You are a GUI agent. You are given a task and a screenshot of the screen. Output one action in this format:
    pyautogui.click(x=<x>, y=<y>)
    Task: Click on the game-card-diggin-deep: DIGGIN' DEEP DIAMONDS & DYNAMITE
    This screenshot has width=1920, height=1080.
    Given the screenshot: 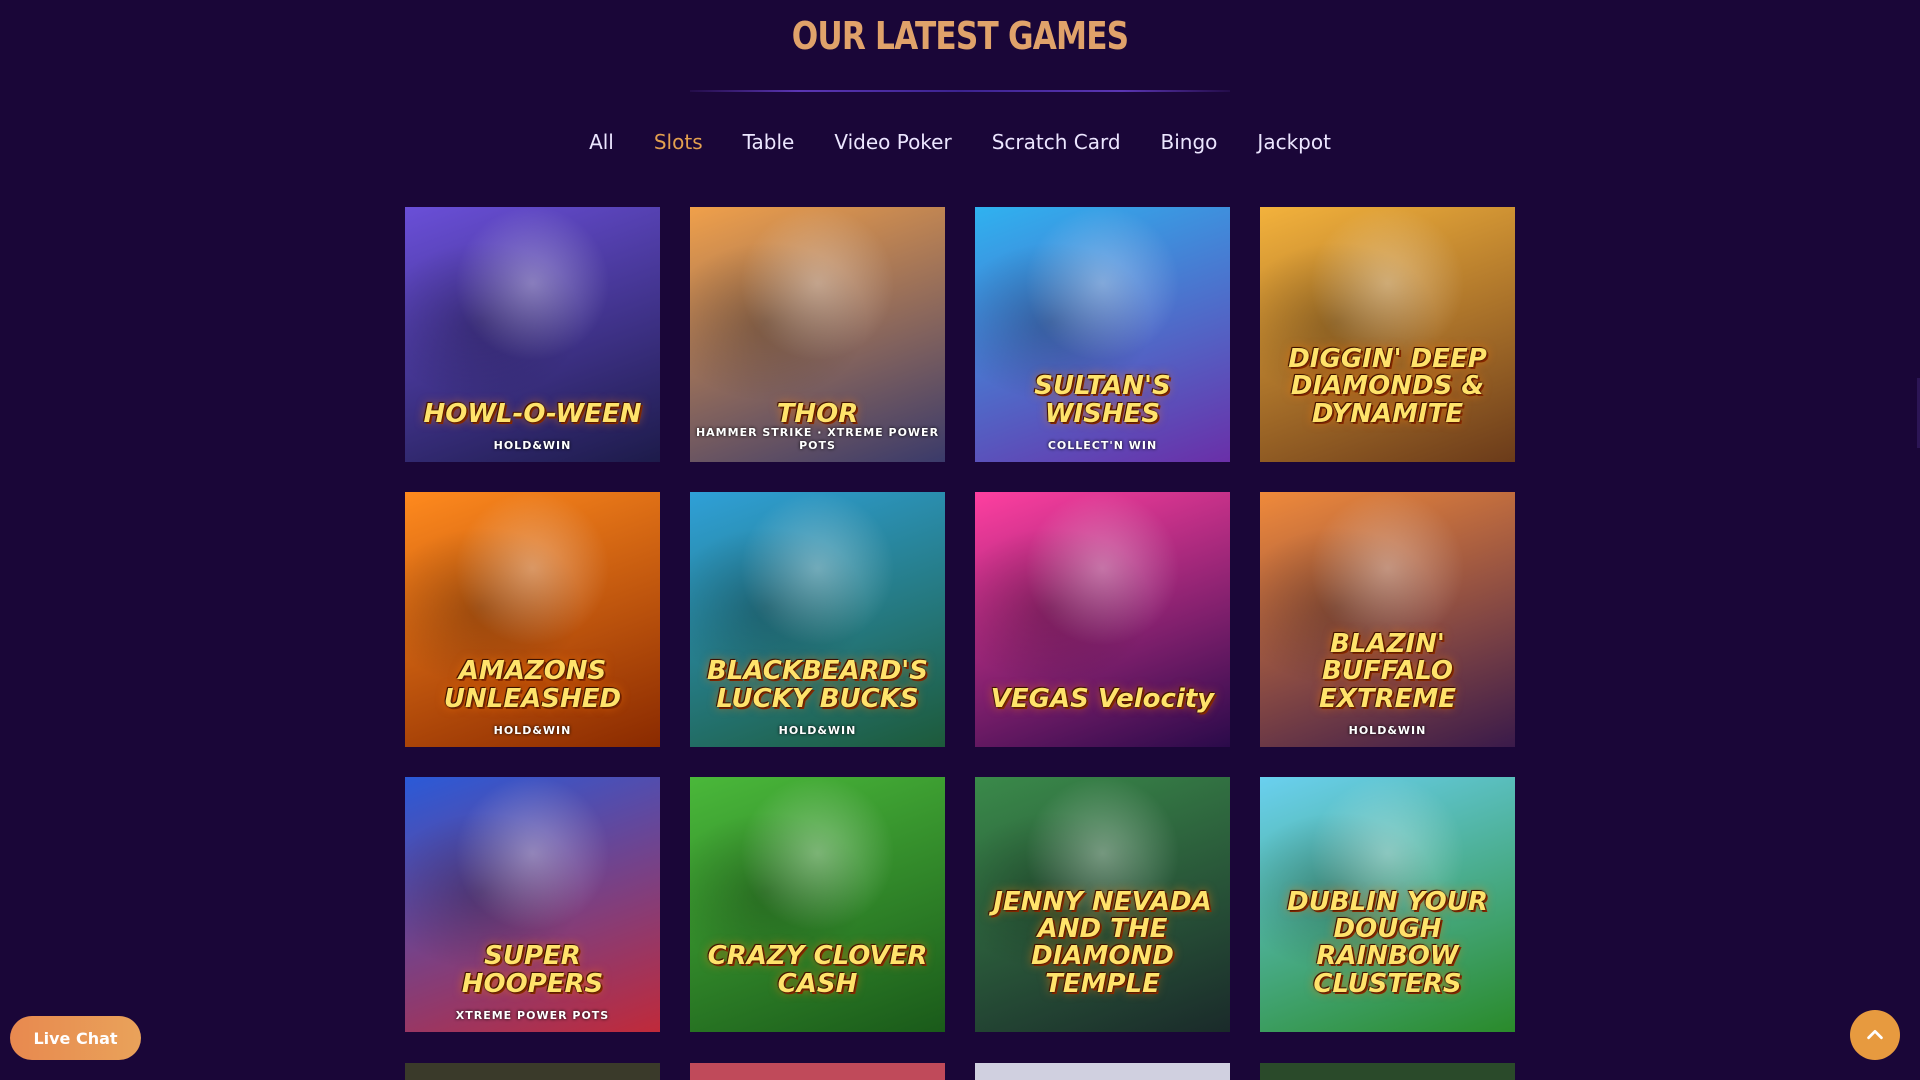 What is the action you would take?
    pyautogui.click(x=1387, y=334)
    